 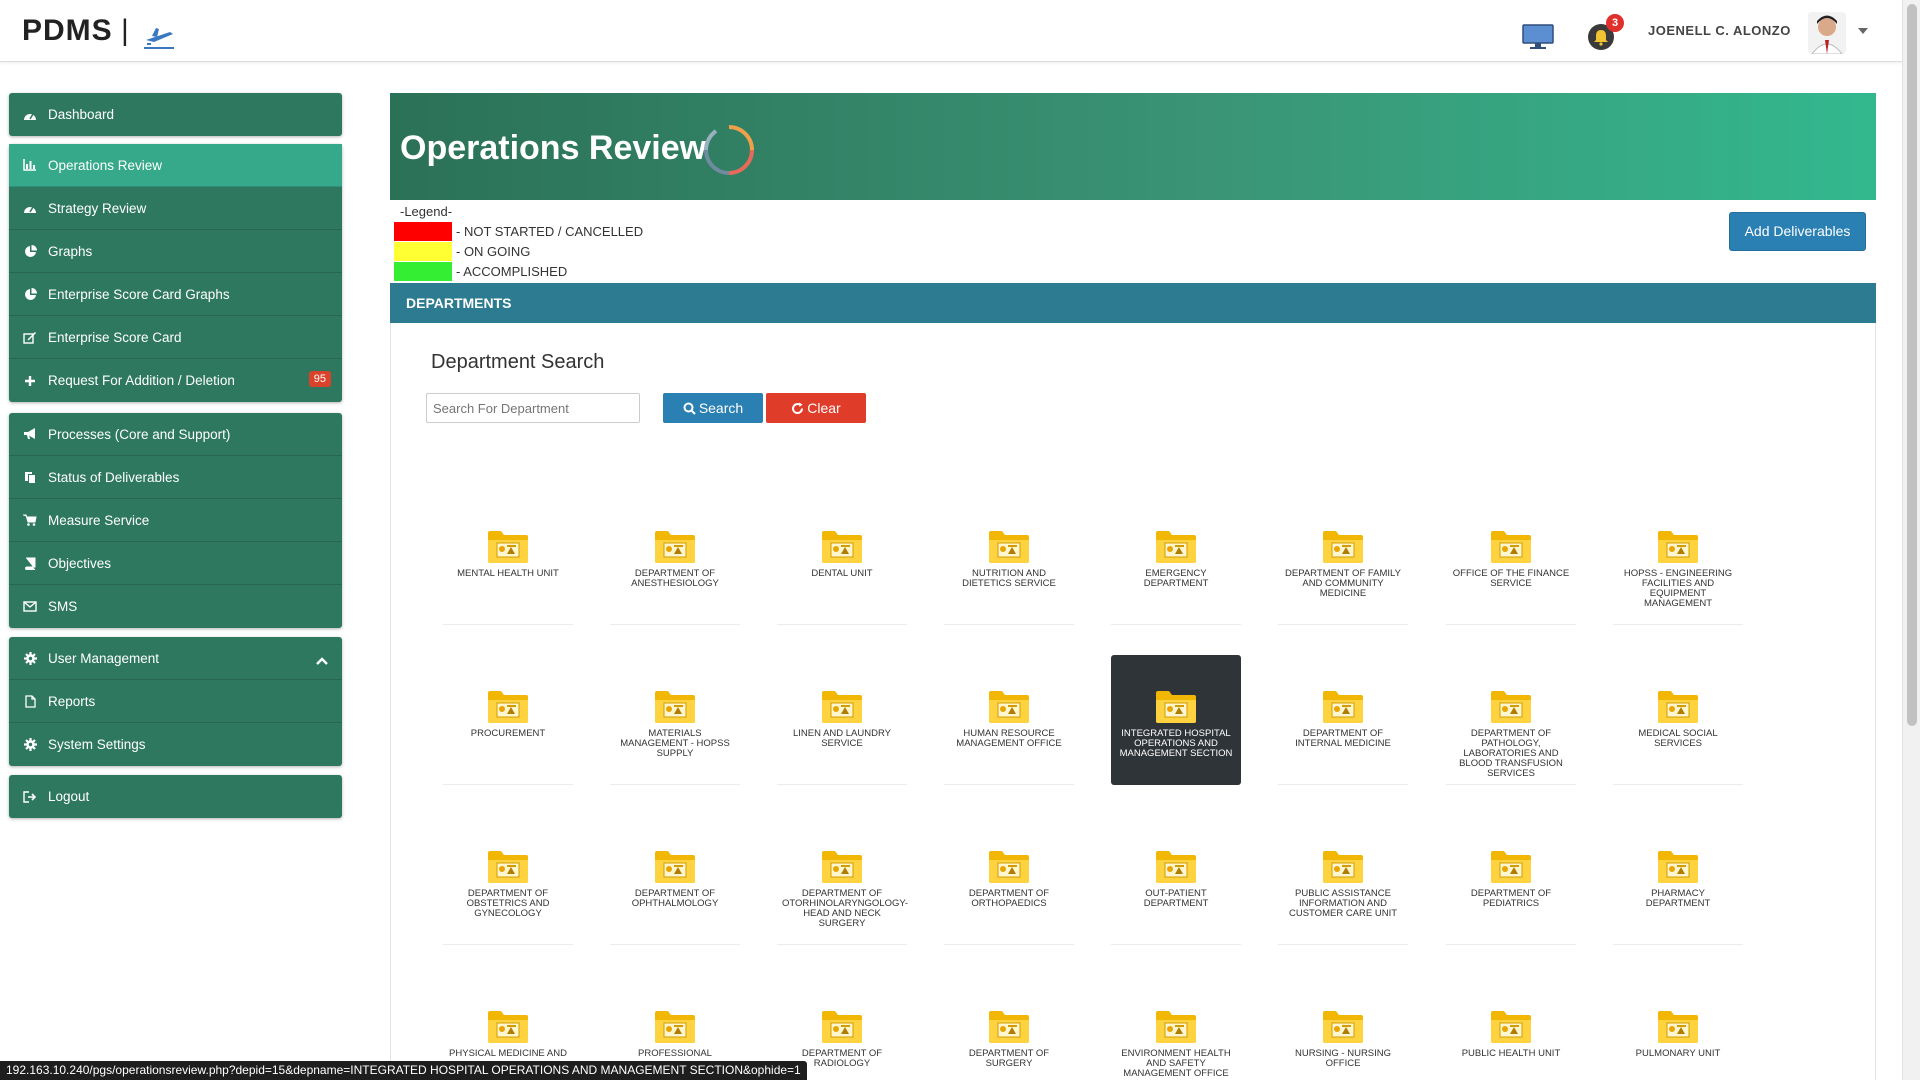 I want to click on department-tile: OUT-PATIENT DEPARTMENT, so click(x=1176, y=880).